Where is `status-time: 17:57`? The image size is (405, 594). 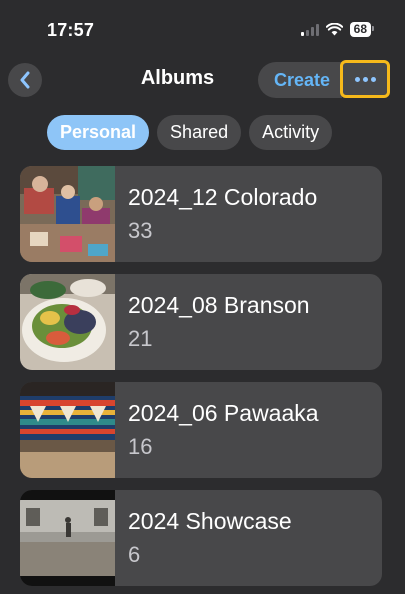
status-time: 17:57 is located at coordinates (71, 30).